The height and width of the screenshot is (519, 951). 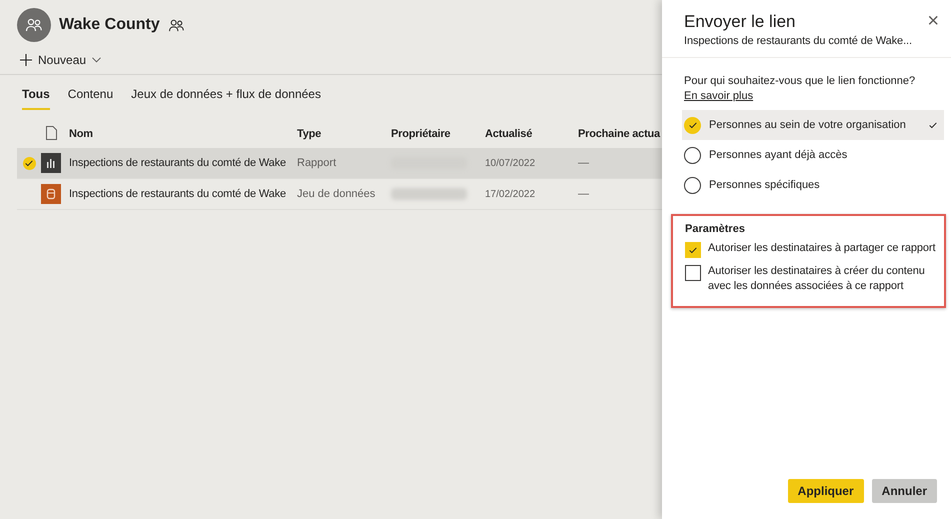 I want to click on column-header: Nom, so click(x=183, y=134).